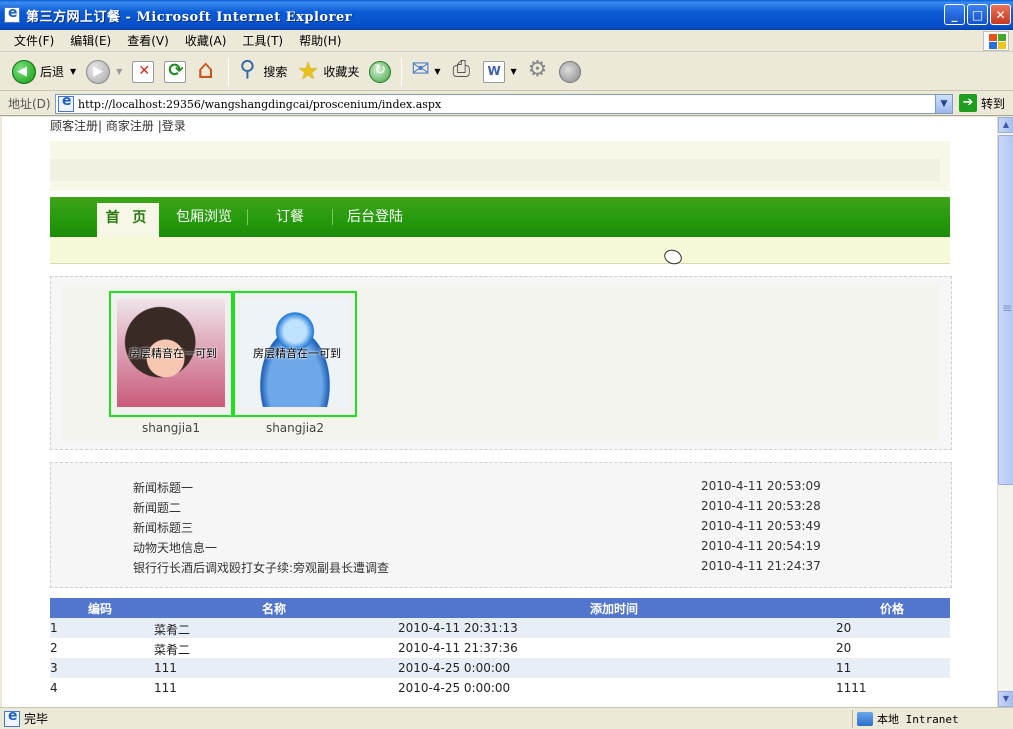  Describe the element at coordinates (275, 72) in the screenshot. I see `search-label: 搜索` at that location.